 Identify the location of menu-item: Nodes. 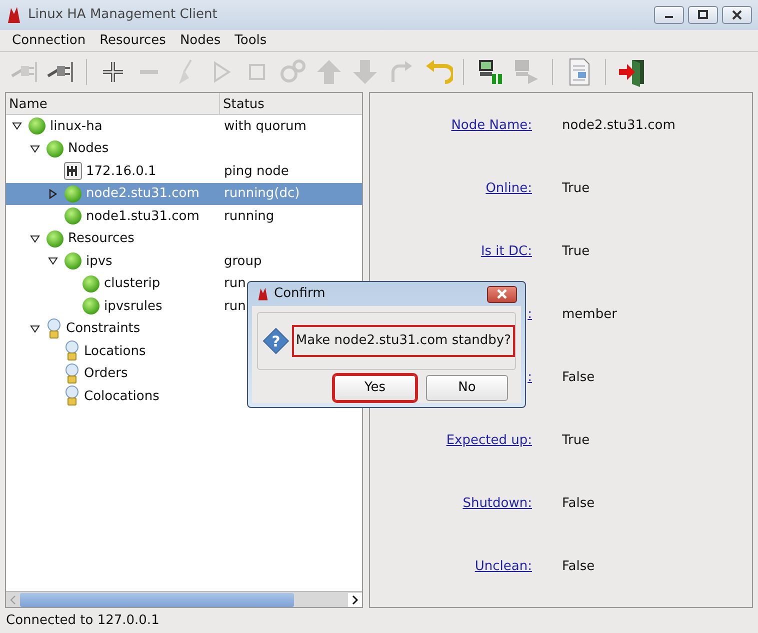
(200, 40).